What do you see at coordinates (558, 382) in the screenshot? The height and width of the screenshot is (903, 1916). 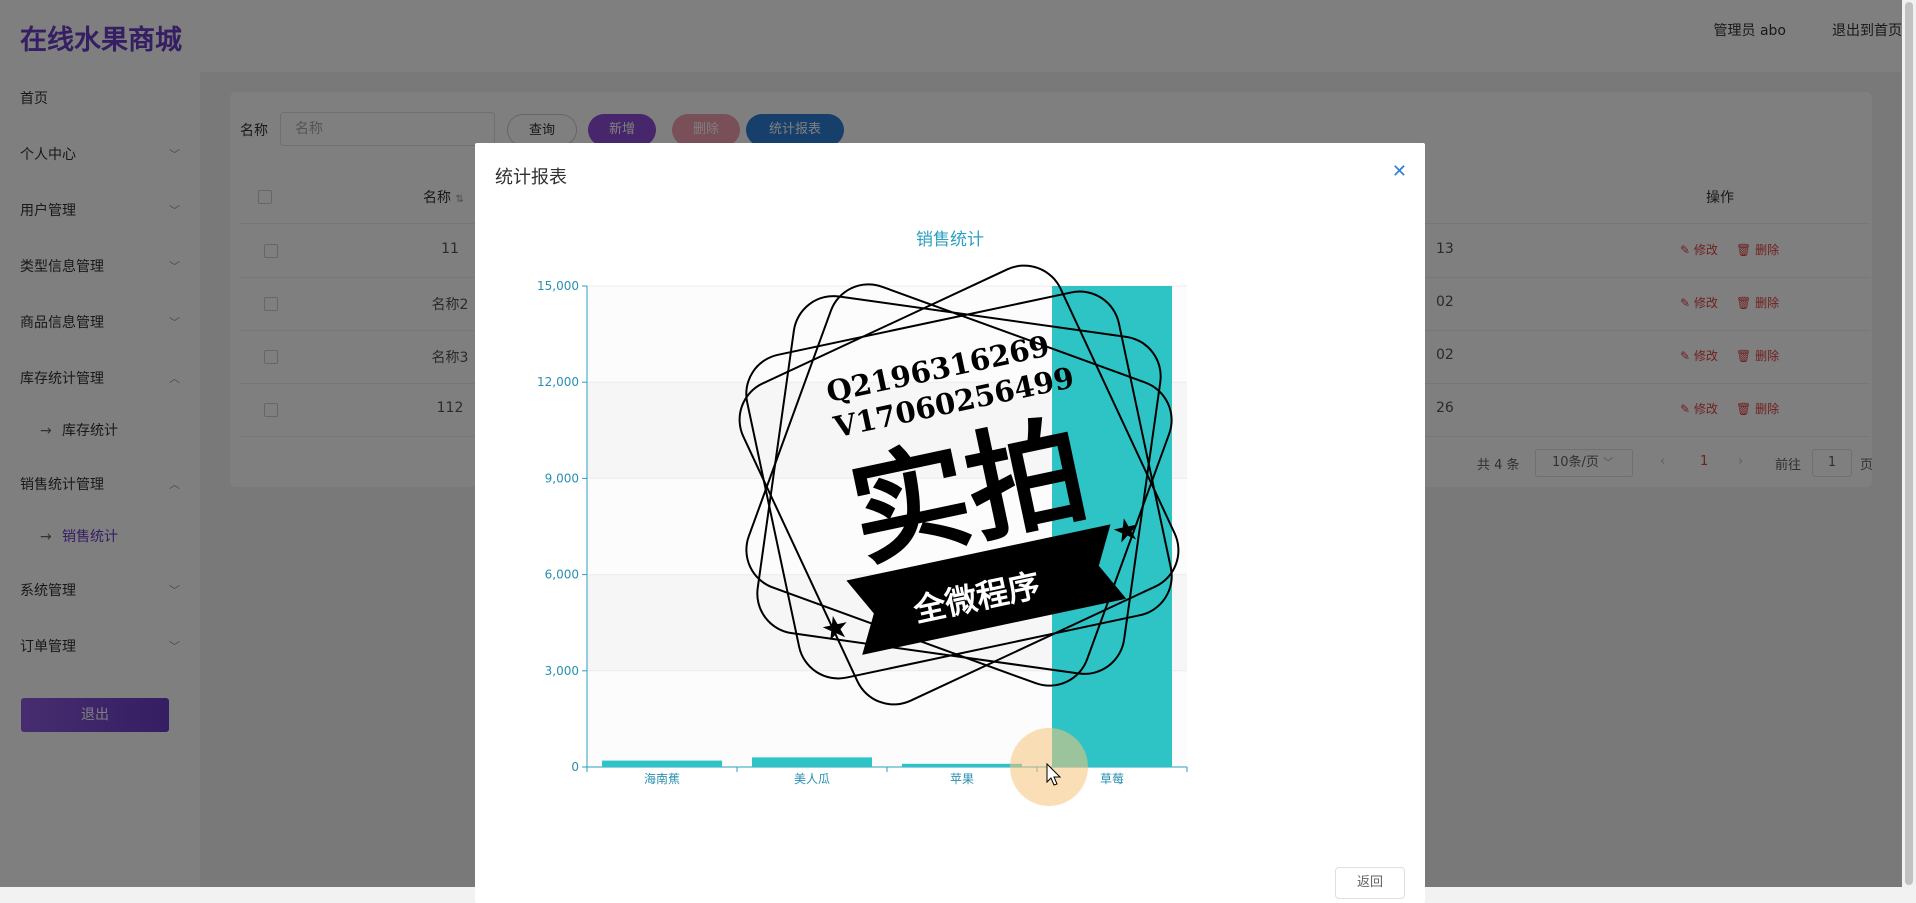 I see `y-tick-label: 12,000` at bounding box center [558, 382].